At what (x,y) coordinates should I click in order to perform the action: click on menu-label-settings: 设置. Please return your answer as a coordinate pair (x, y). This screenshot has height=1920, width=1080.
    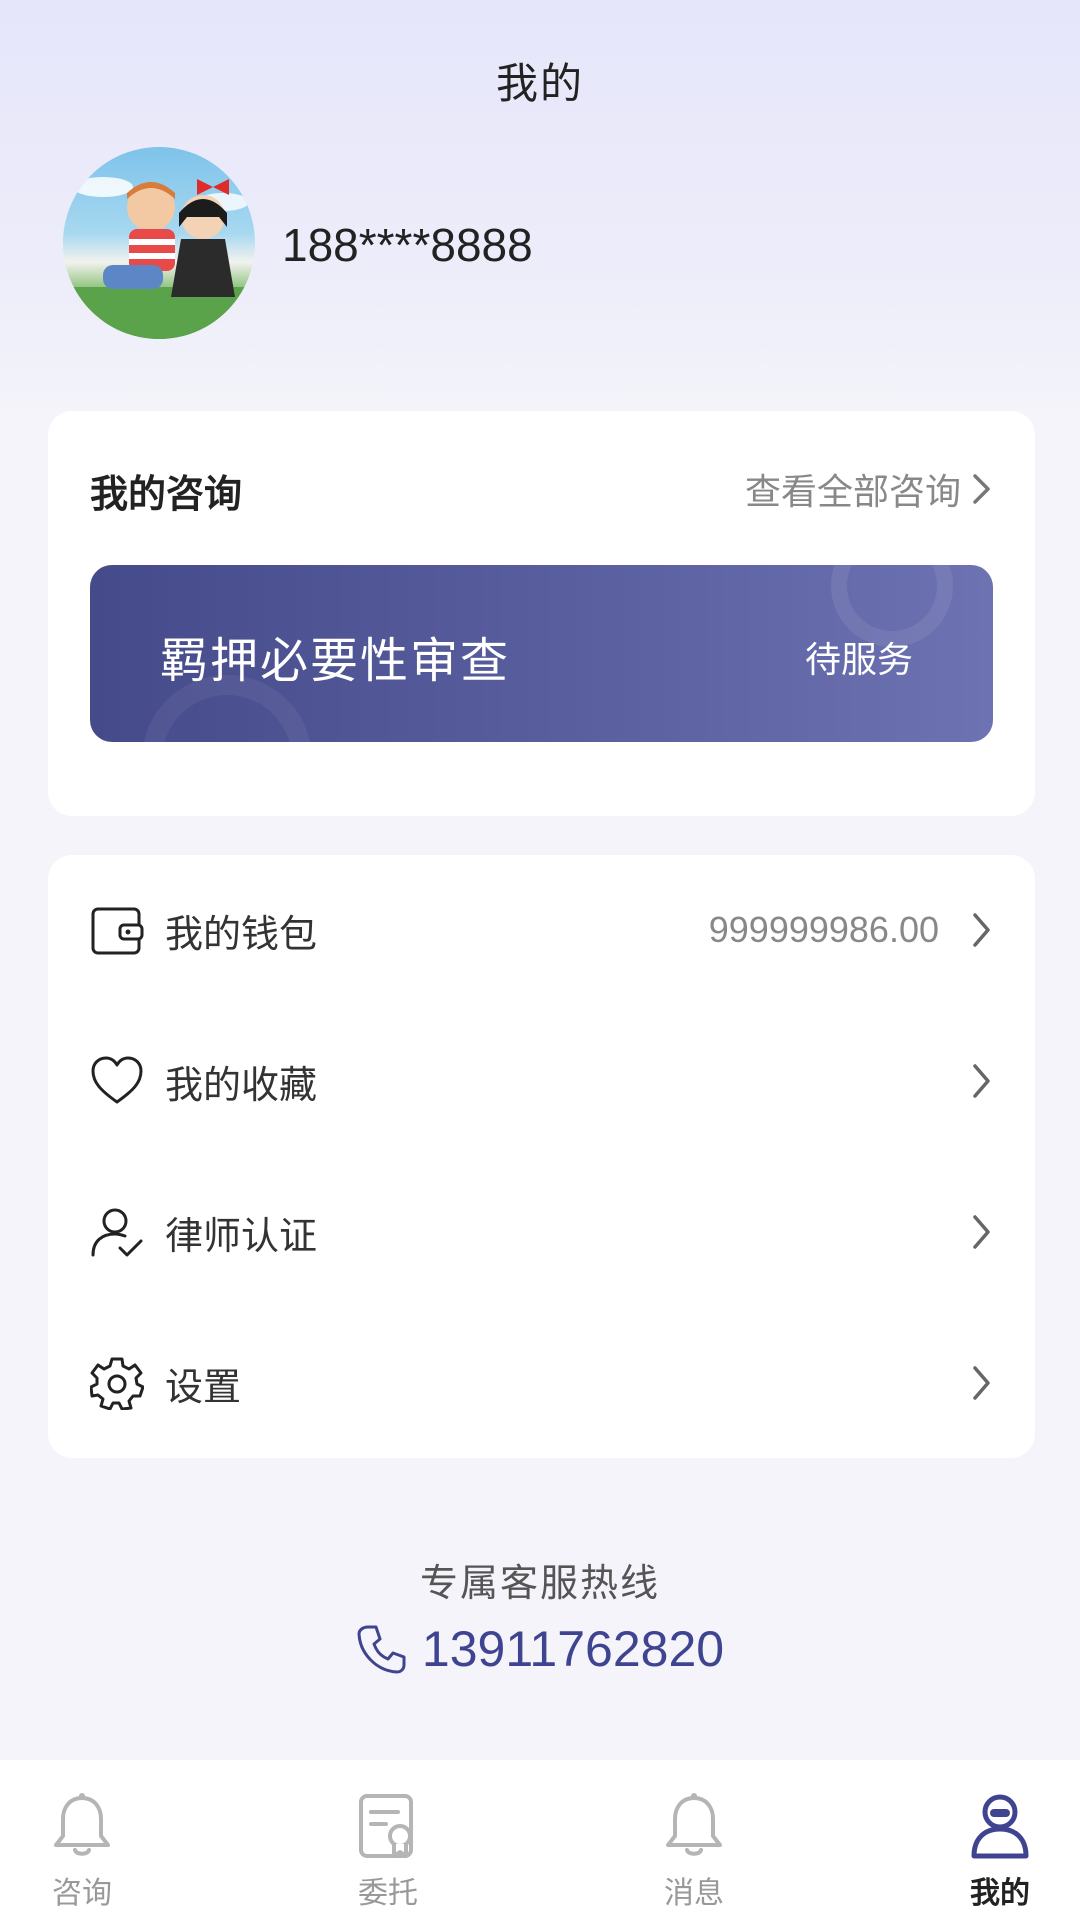
    Looking at the image, I should click on (203, 1386).